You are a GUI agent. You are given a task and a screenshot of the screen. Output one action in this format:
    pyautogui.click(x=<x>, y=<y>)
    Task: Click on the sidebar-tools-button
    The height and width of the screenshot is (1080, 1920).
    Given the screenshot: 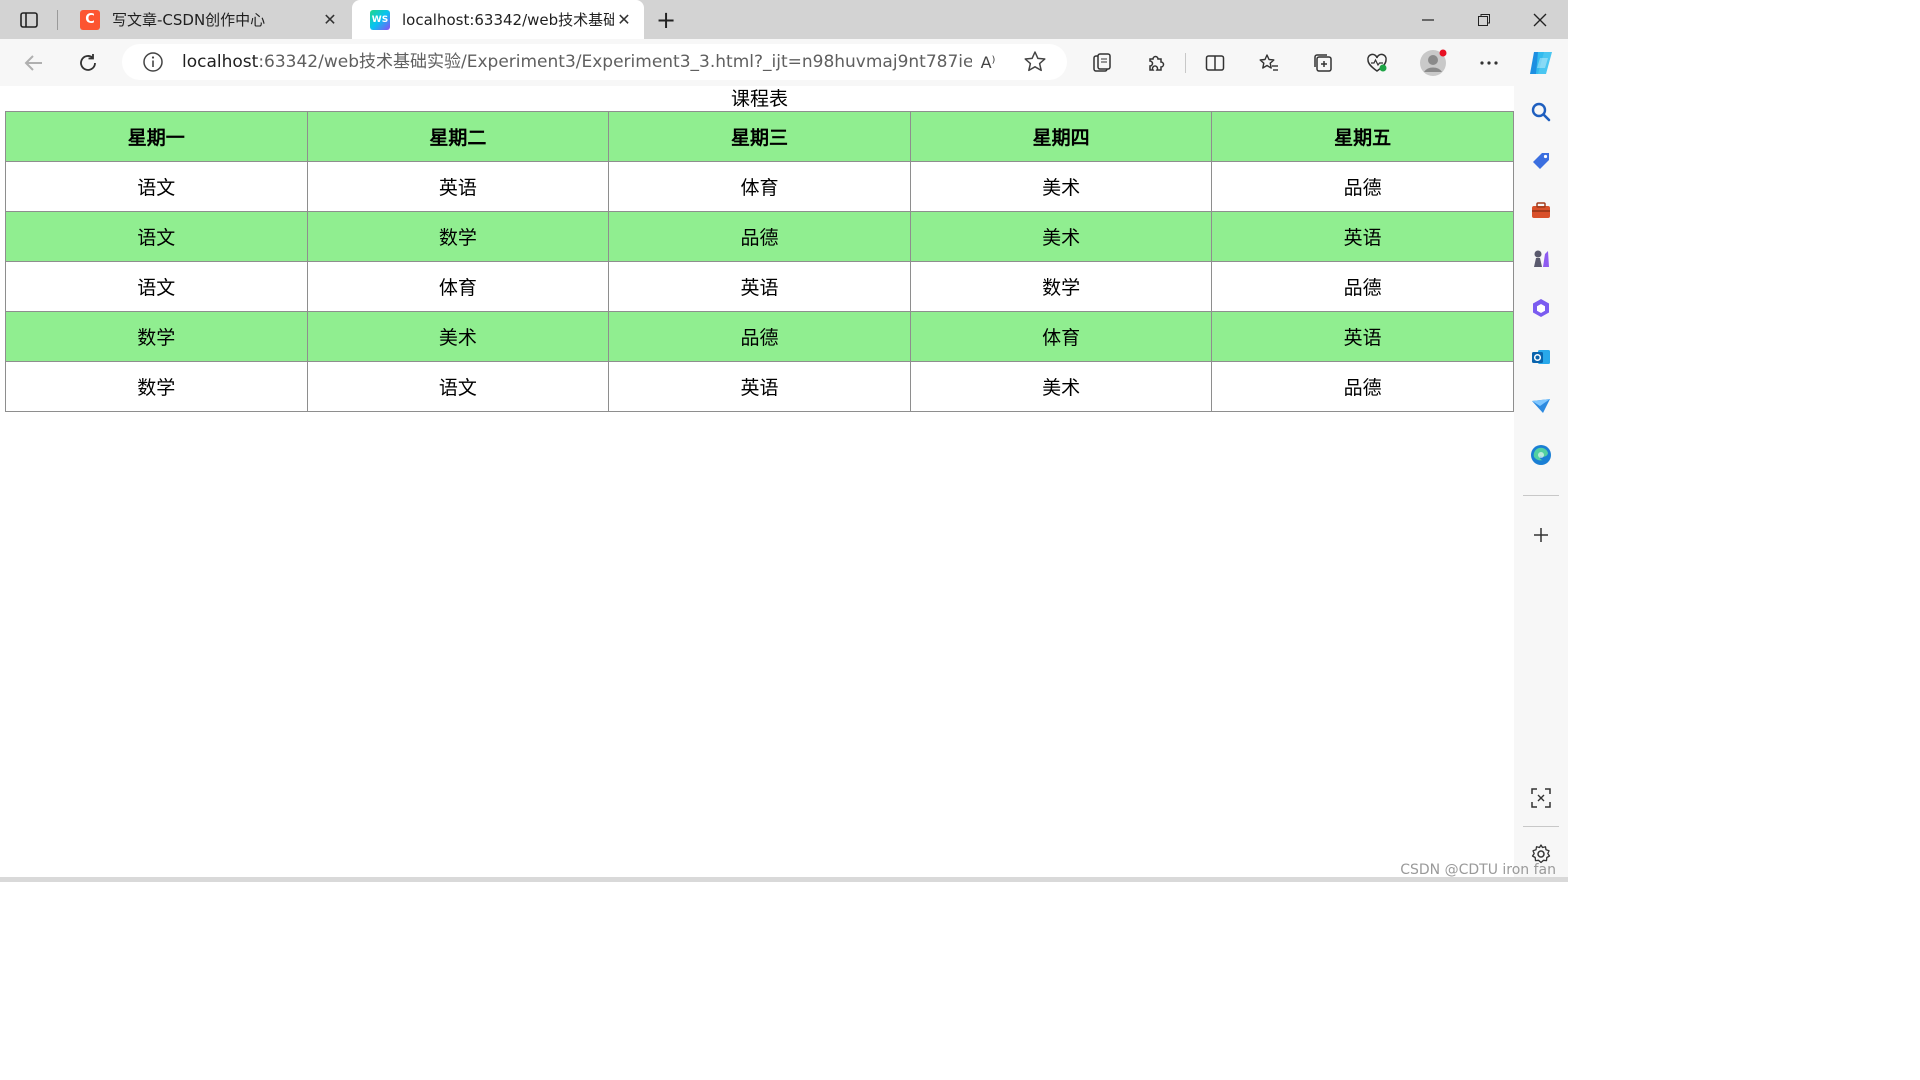 What is the action you would take?
    pyautogui.click(x=1541, y=210)
    